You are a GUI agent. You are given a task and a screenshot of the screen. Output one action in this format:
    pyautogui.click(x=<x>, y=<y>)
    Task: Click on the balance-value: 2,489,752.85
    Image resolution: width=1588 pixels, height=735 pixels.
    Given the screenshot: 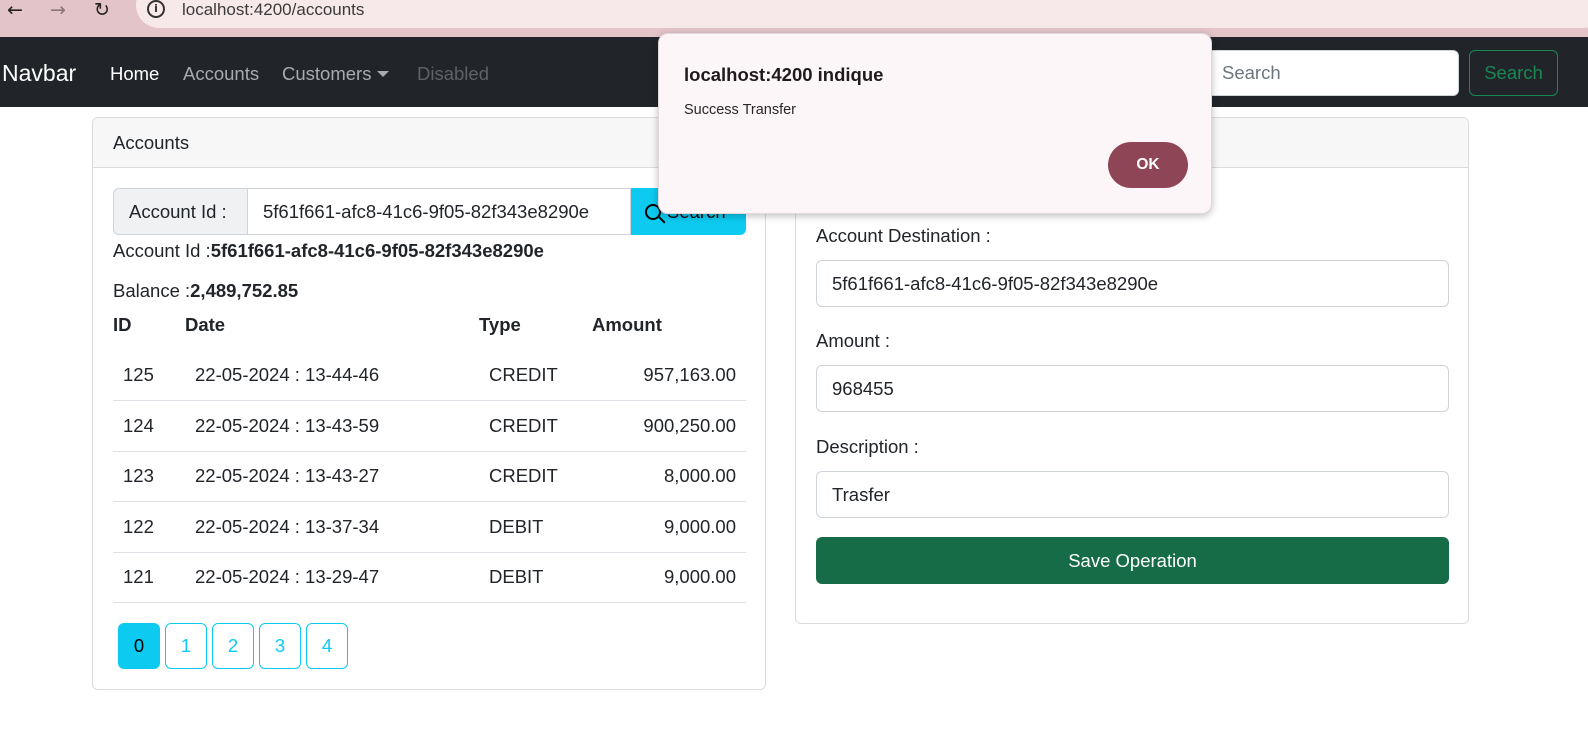 What is the action you would take?
    pyautogui.click(x=244, y=290)
    